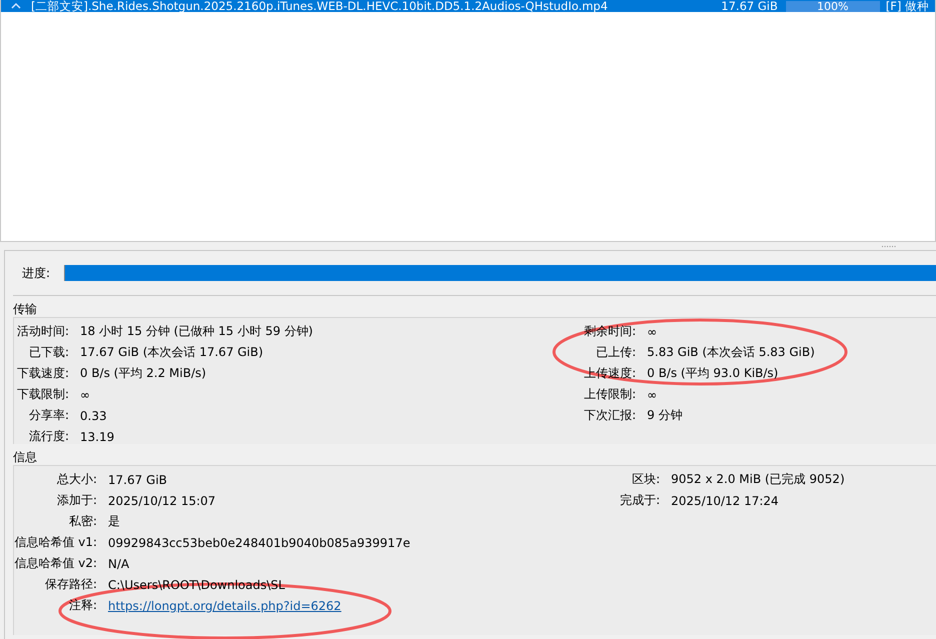 This screenshot has height=639, width=936. Describe the element at coordinates (76, 500) in the screenshot. I see `field-label: 添加于:` at that location.